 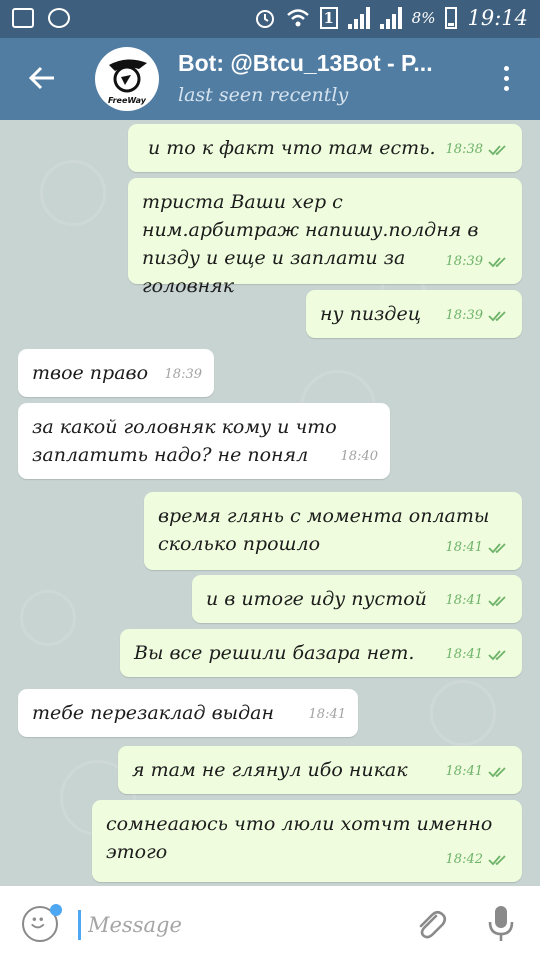 I want to click on signal-strength-icon, so click(x=358, y=18).